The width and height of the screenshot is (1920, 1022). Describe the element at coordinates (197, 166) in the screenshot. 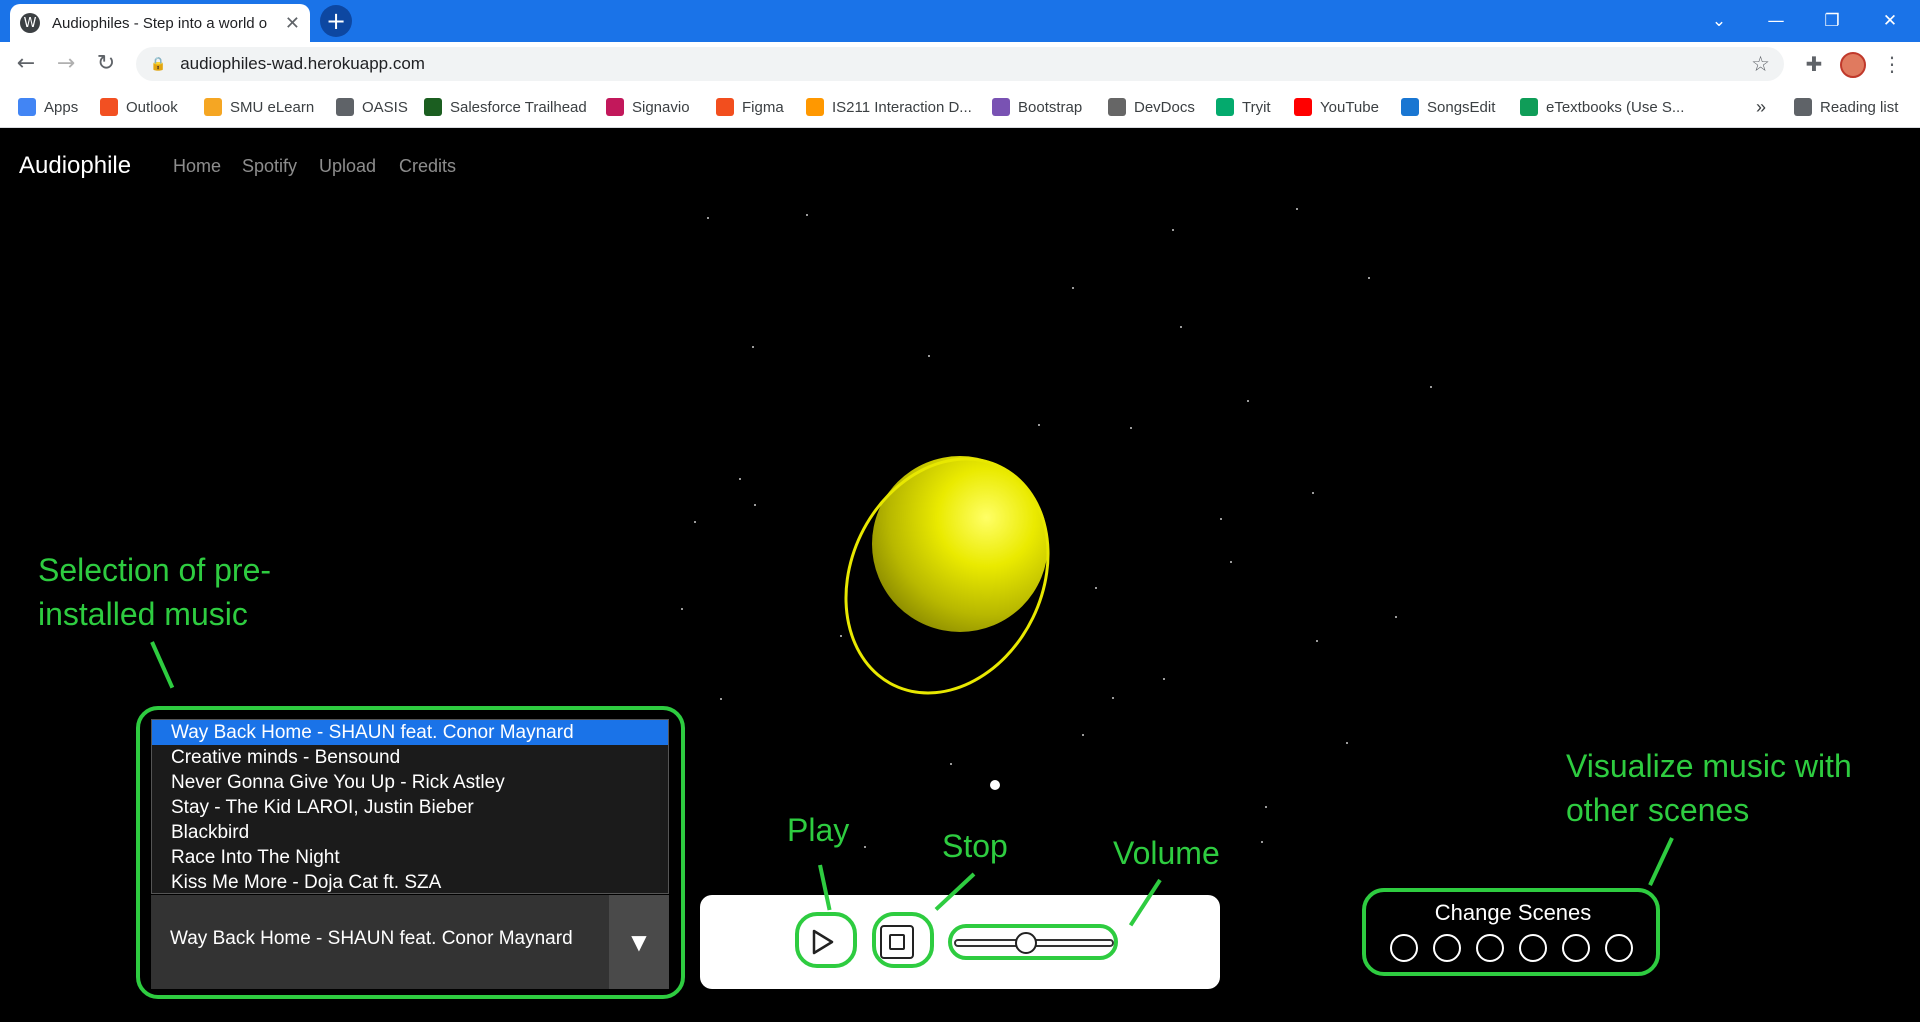

I see `nav-link-home: Home` at that location.